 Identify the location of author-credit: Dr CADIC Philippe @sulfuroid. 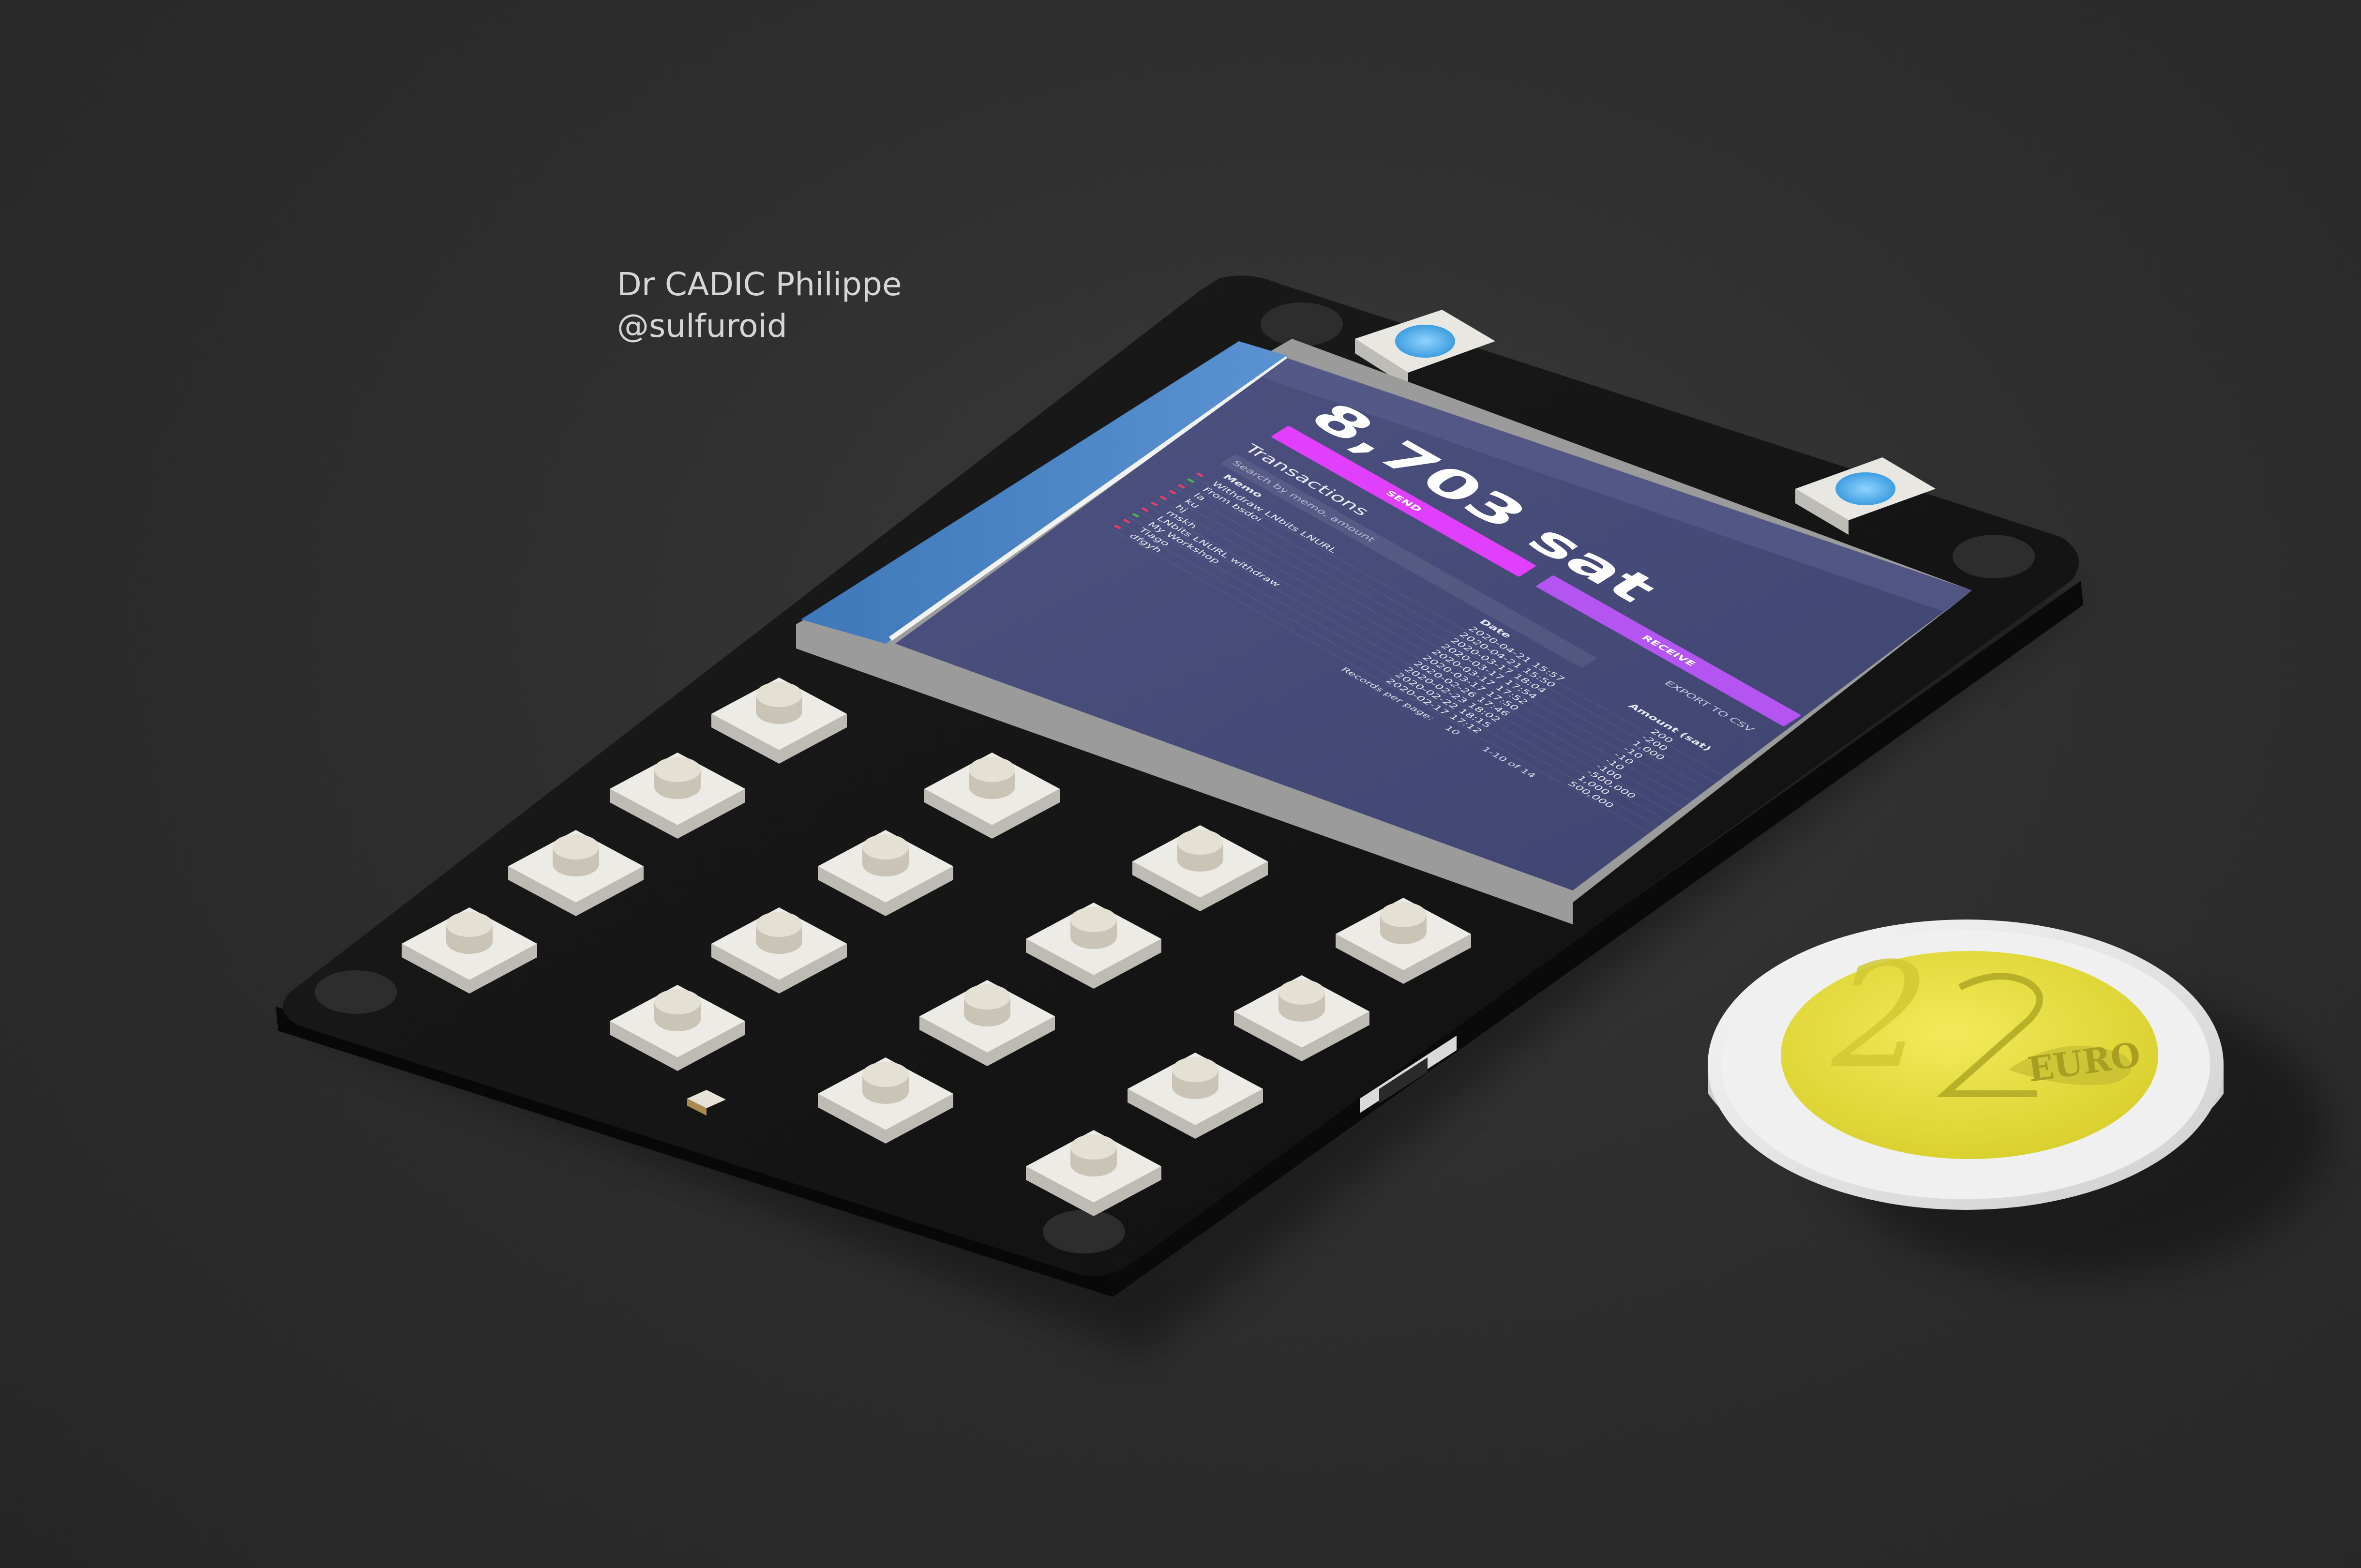
(759, 305).